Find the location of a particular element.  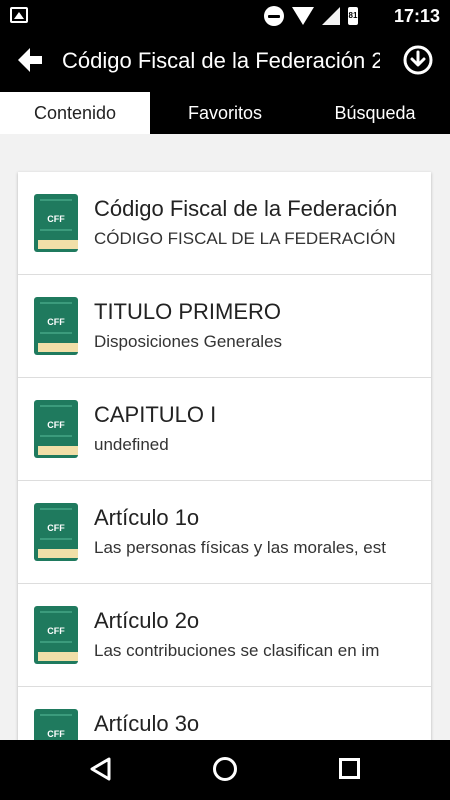

download-icon is located at coordinates (418, 60).